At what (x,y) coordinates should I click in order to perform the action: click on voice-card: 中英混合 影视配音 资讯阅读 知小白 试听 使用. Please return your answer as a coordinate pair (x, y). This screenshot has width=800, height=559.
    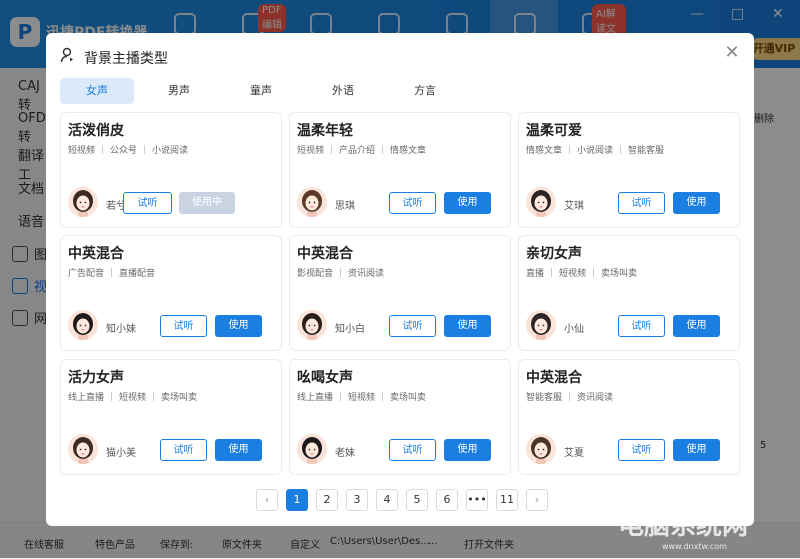
    Looking at the image, I should click on (400, 293).